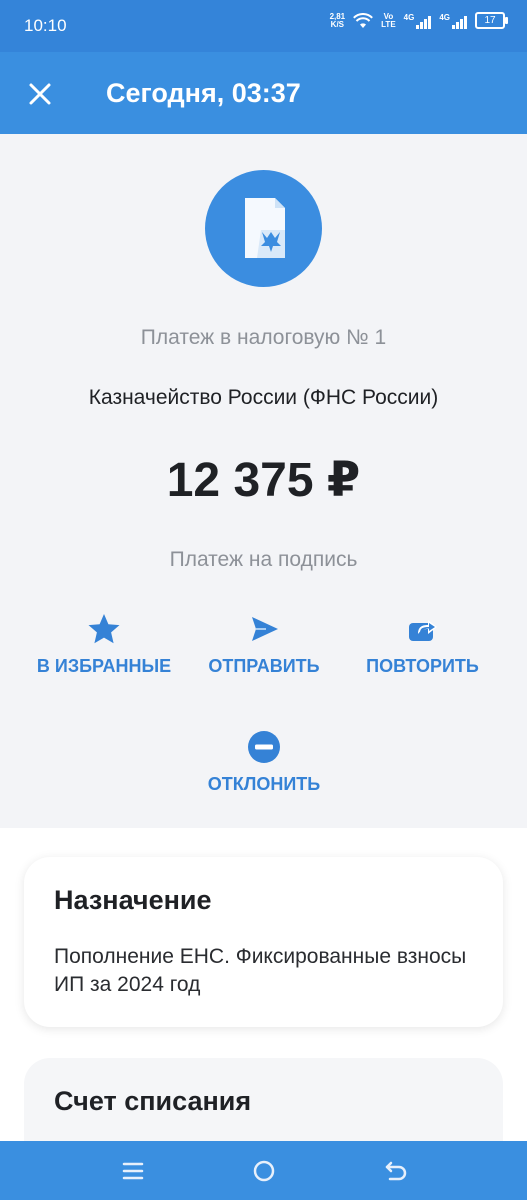  Describe the element at coordinates (409, 17) in the screenshot. I see `sim1-label: 4G` at that location.